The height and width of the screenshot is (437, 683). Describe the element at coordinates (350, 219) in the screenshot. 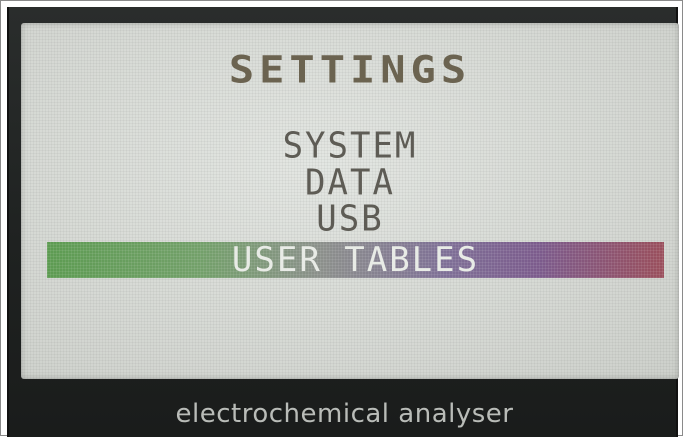

I see `menu-item-usb: USB` at that location.